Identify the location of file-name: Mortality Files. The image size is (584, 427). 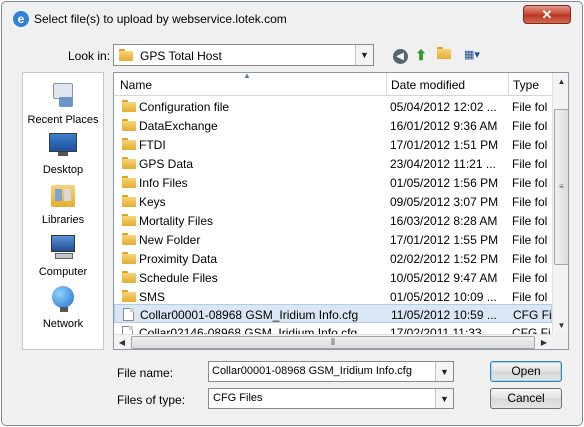
(176, 221).